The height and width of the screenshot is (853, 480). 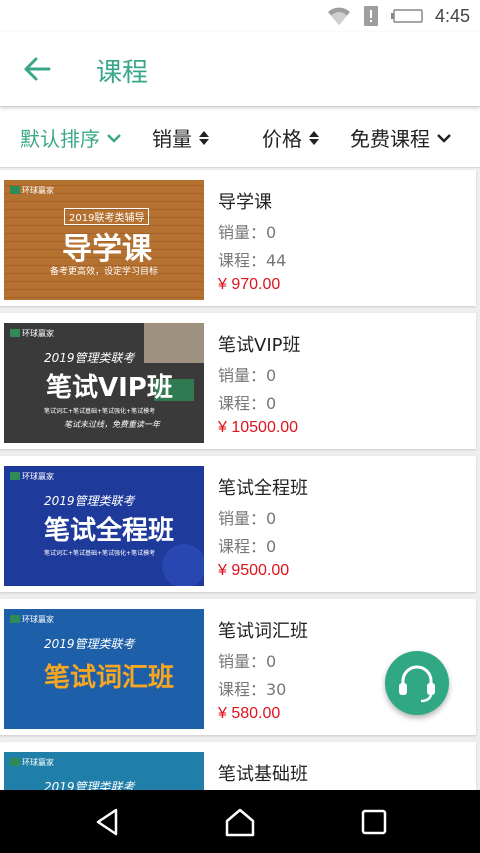 I want to click on arrow-left-icon, so click(x=37, y=69).